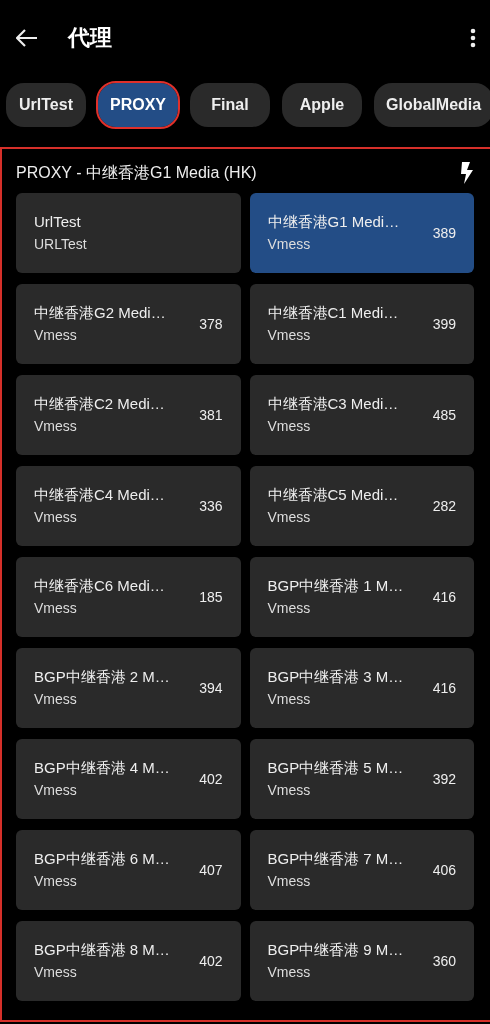 This screenshot has width=490, height=1024. Describe the element at coordinates (211, 415) in the screenshot. I see `latency: 381` at that location.